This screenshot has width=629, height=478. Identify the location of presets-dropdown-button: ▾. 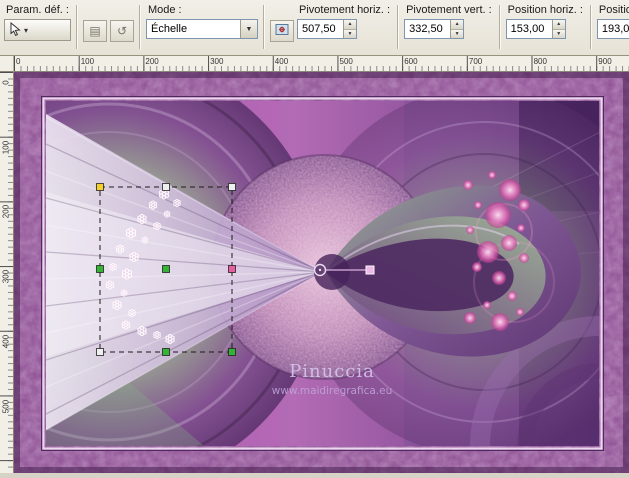
(37, 30).